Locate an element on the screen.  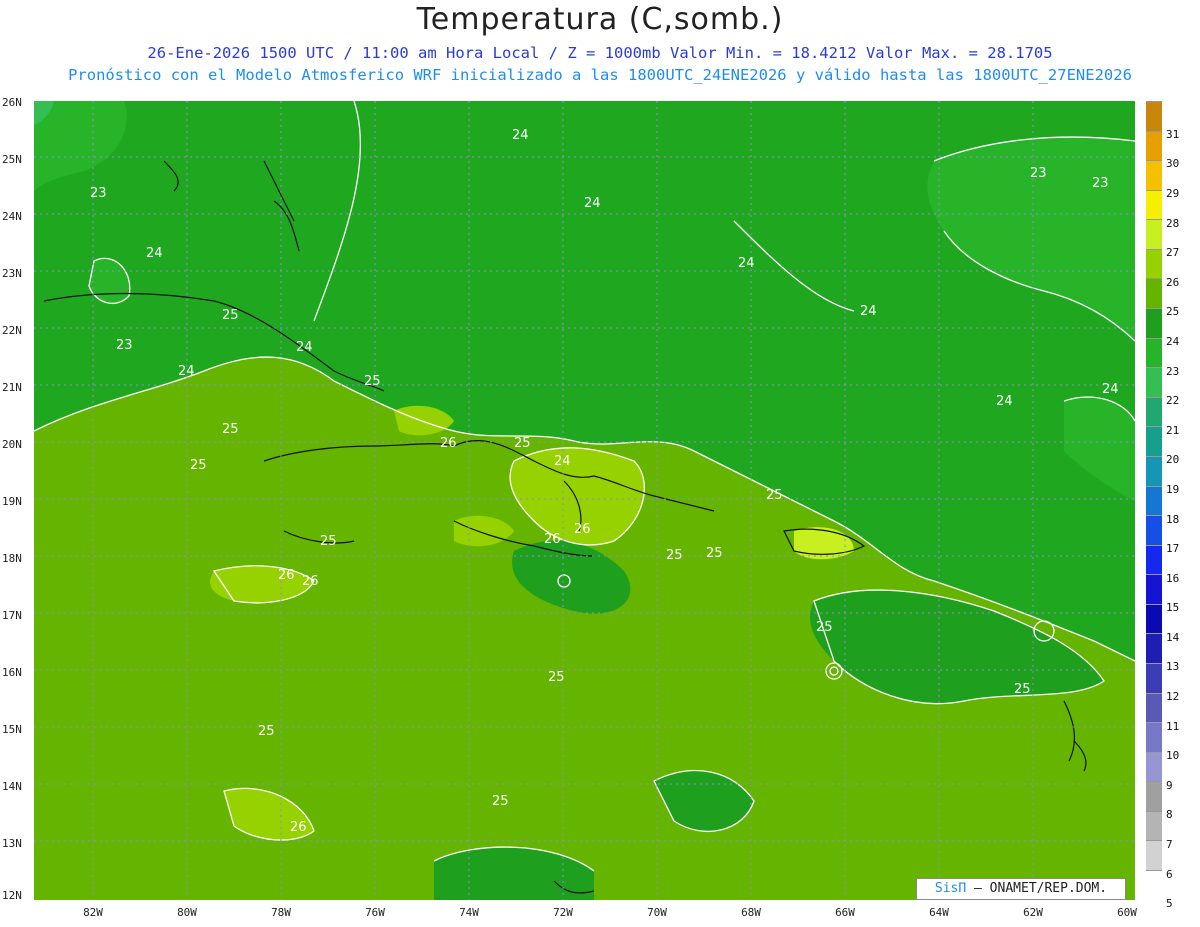
color-scale-label: 6 is located at coordinates (1169, 874).